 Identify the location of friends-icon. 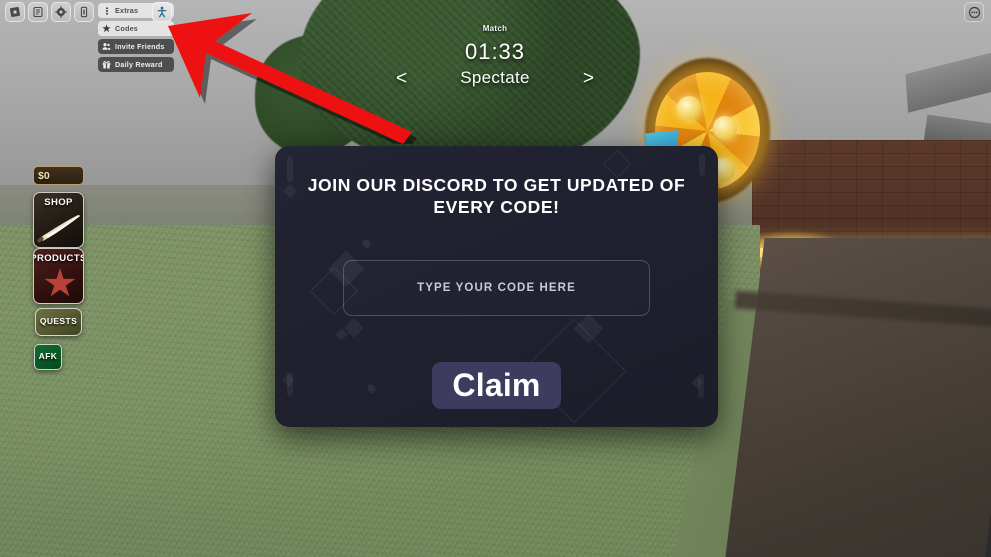
(106, 46).